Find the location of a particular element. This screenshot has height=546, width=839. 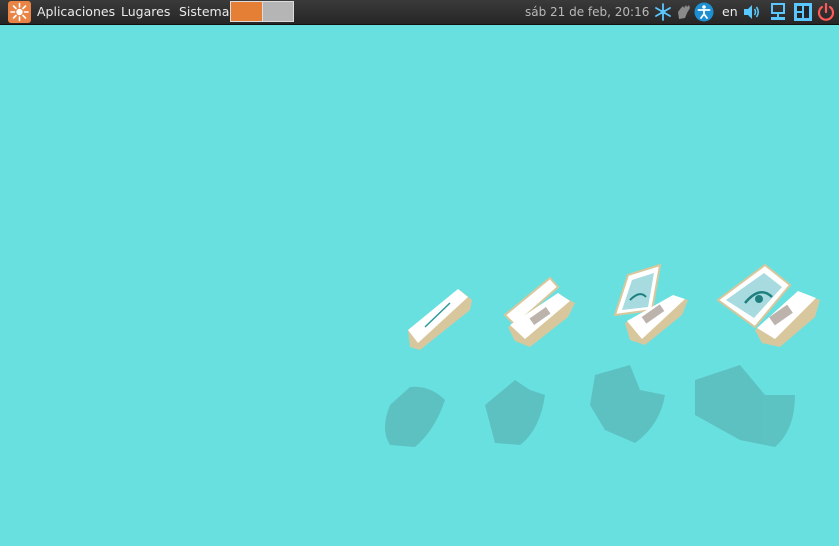

applications-menu: Aplicaciones is located at coordinates (76, 12).